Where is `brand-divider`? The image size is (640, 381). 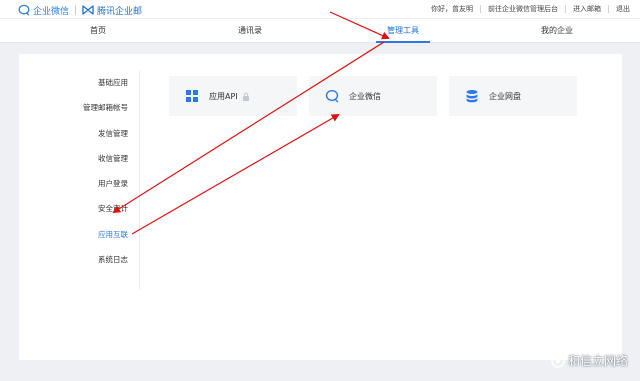
brand-divider is located at coordinates (76, 10).